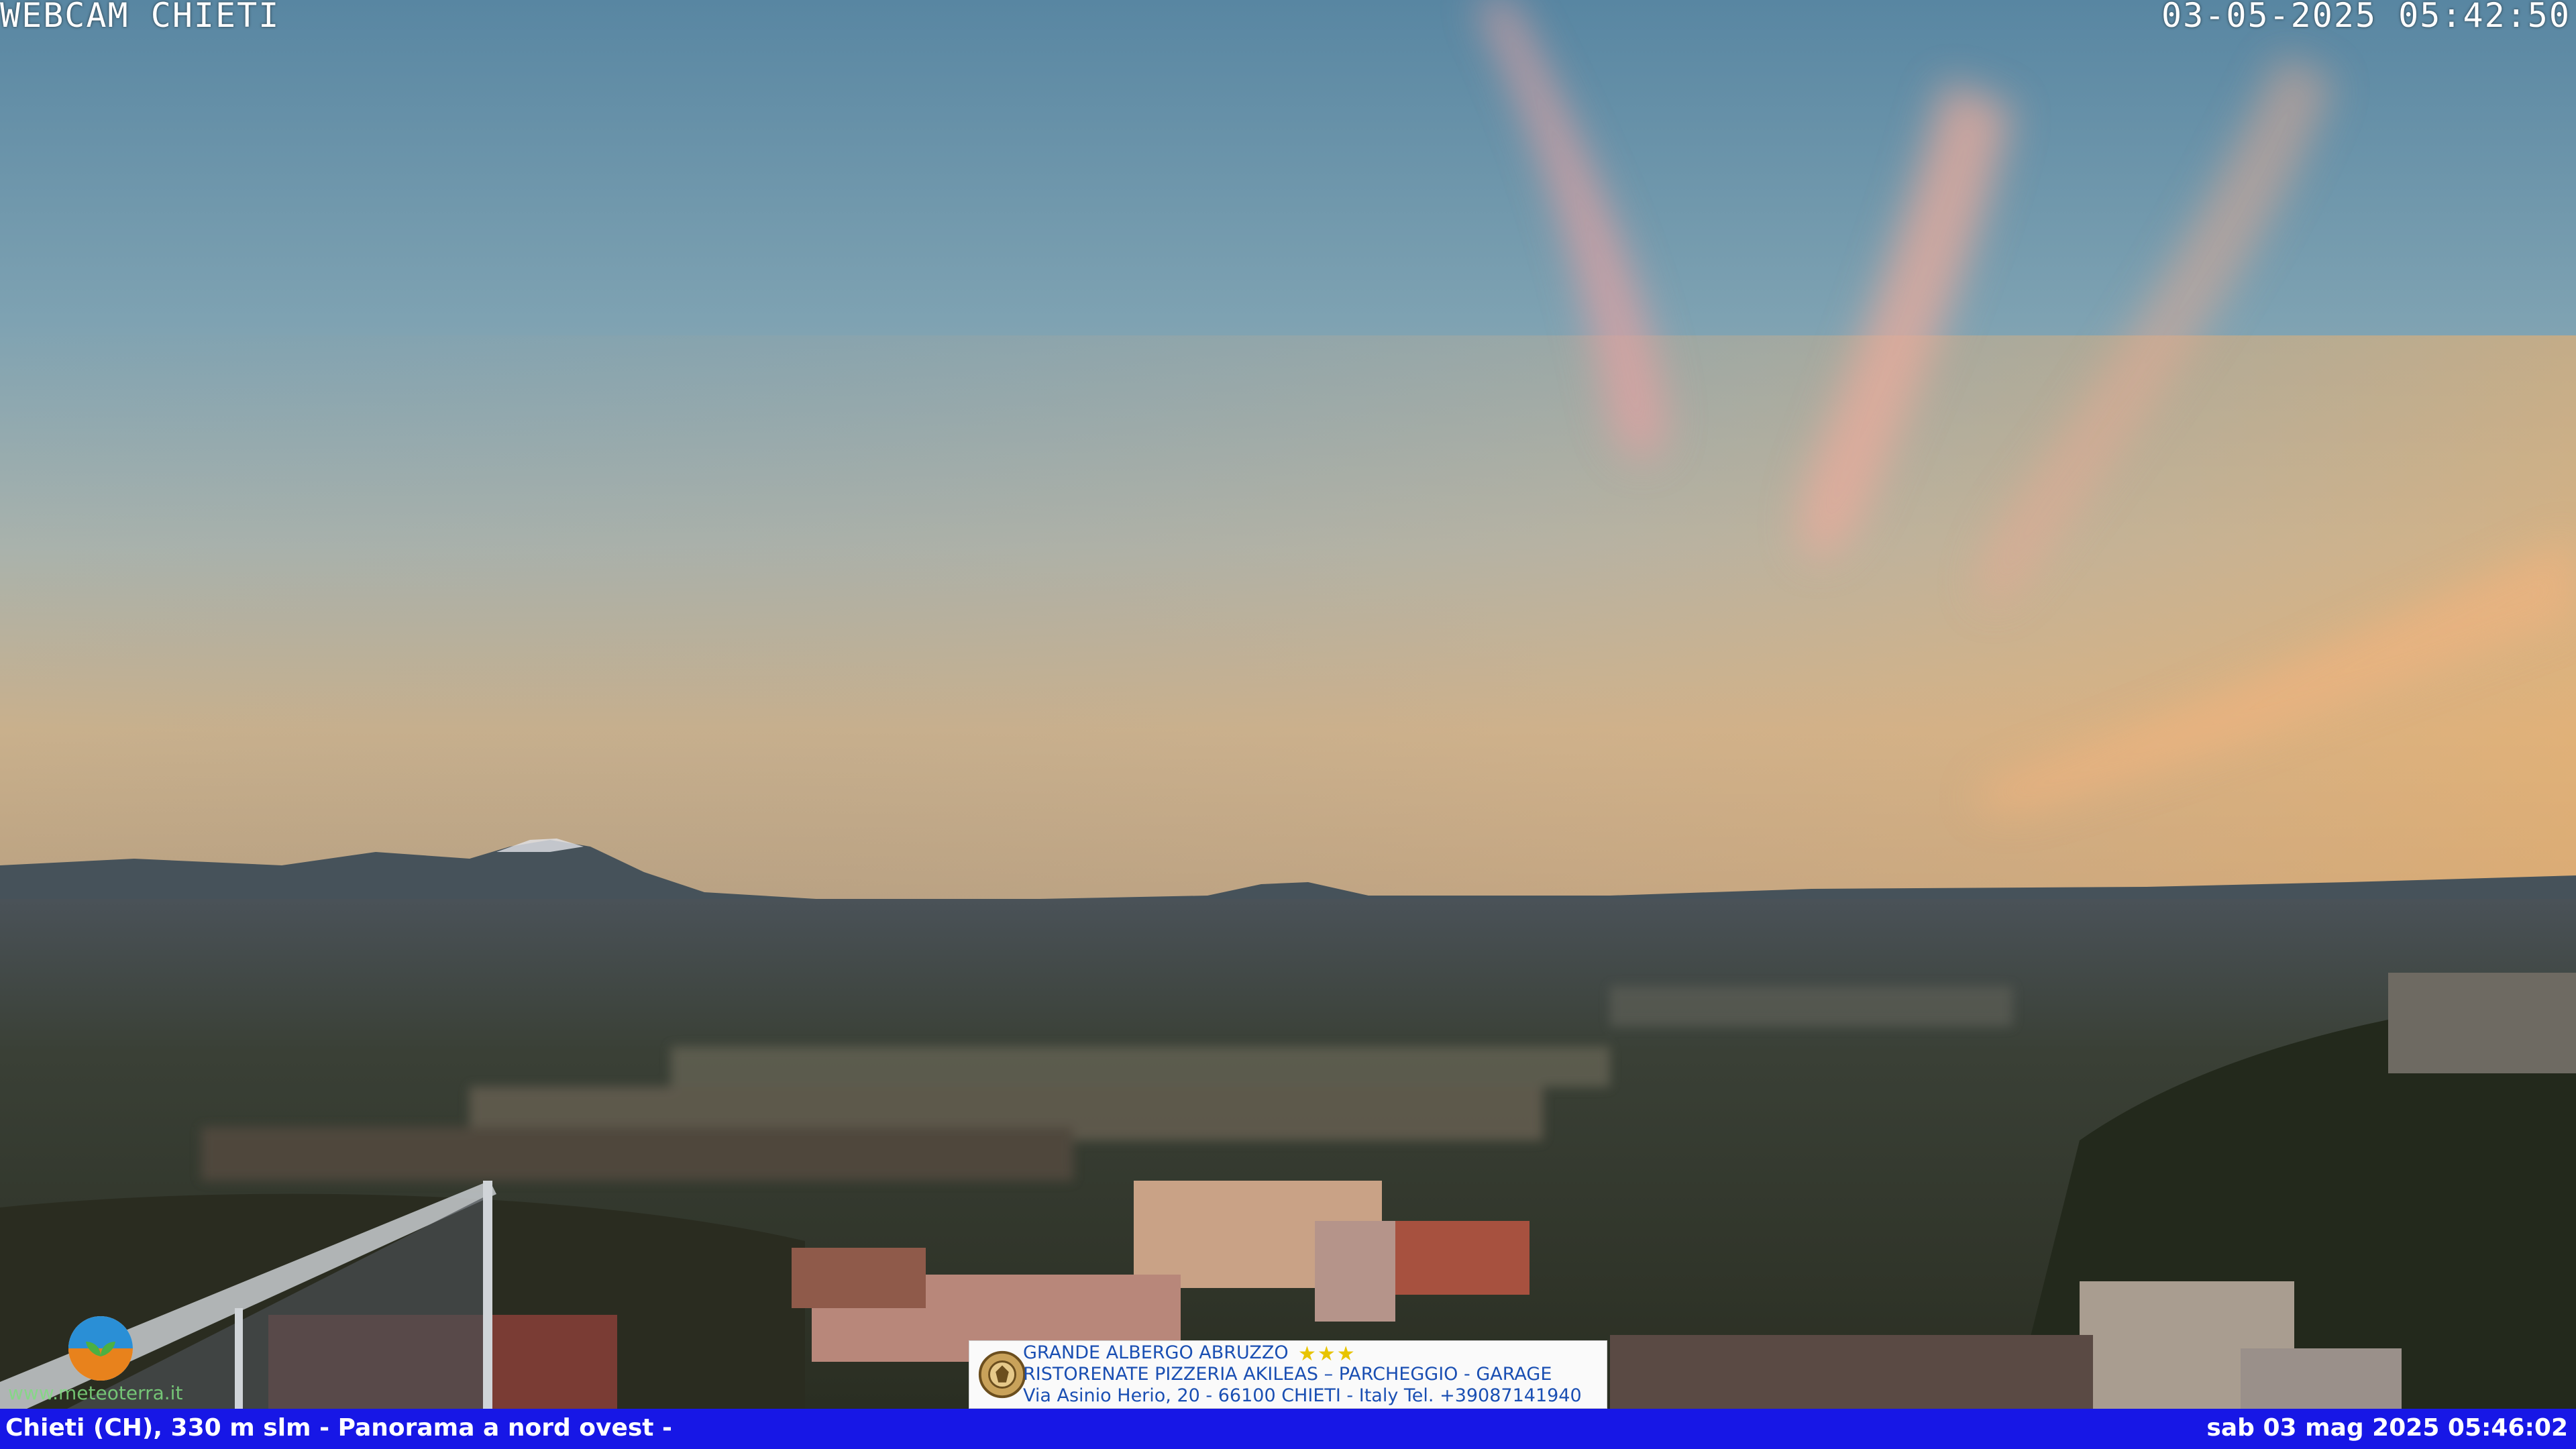 The image size is (2576, 1449). Describe the element at coordinates (100, 1348) in the screenshot. I see `meteoterra-logo-icon` at that location.